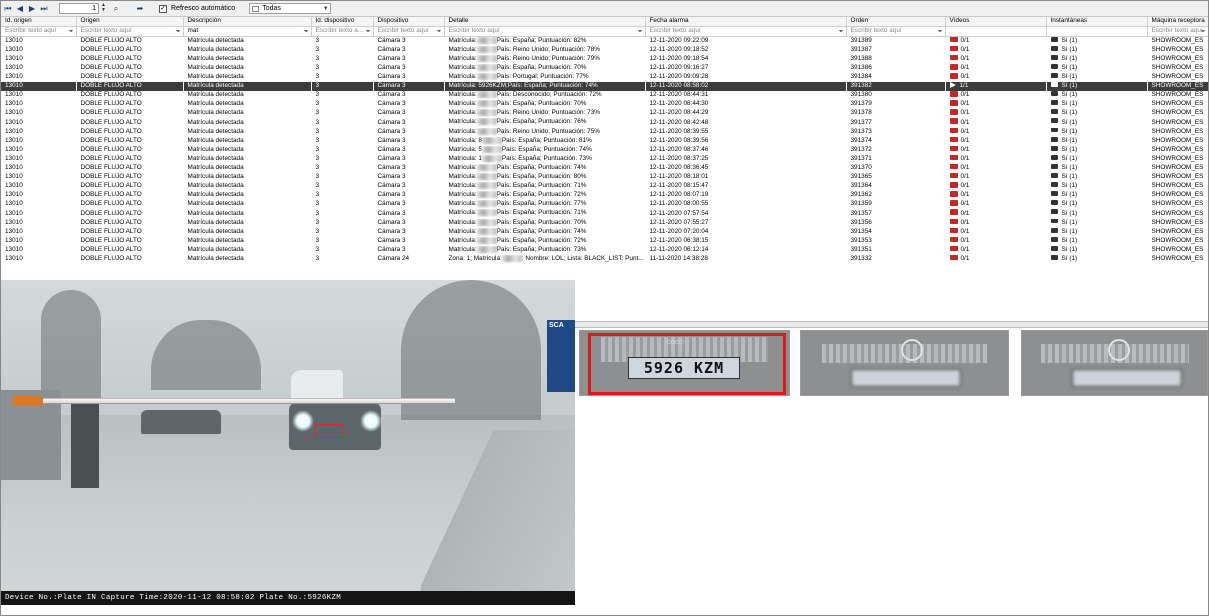  I want to click on page-spin-icon: ▲ ▼, so click(104, 8).